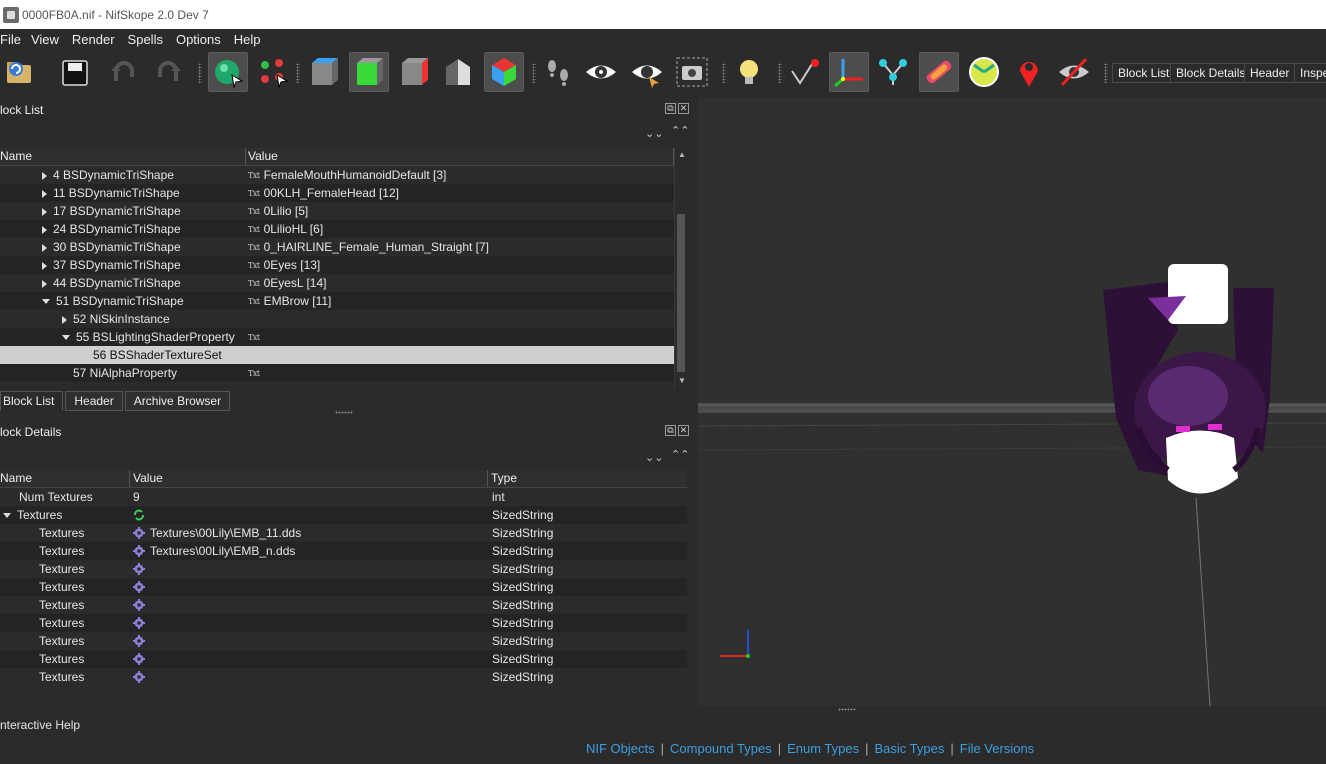 The image size is (1326, 764). Describe the element at coordinates (910, 748) in the screenshot. I see `link-basic-types: Basic Types` at that location.